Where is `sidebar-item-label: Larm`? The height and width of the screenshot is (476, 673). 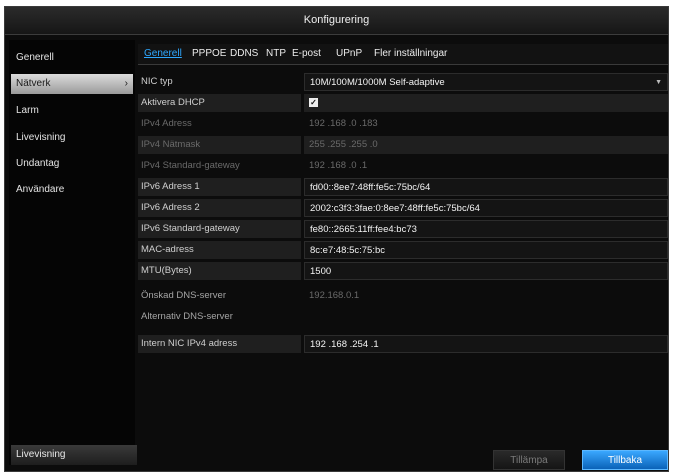 sidebar-item-label: Larm is located at coordinates (27, 110).